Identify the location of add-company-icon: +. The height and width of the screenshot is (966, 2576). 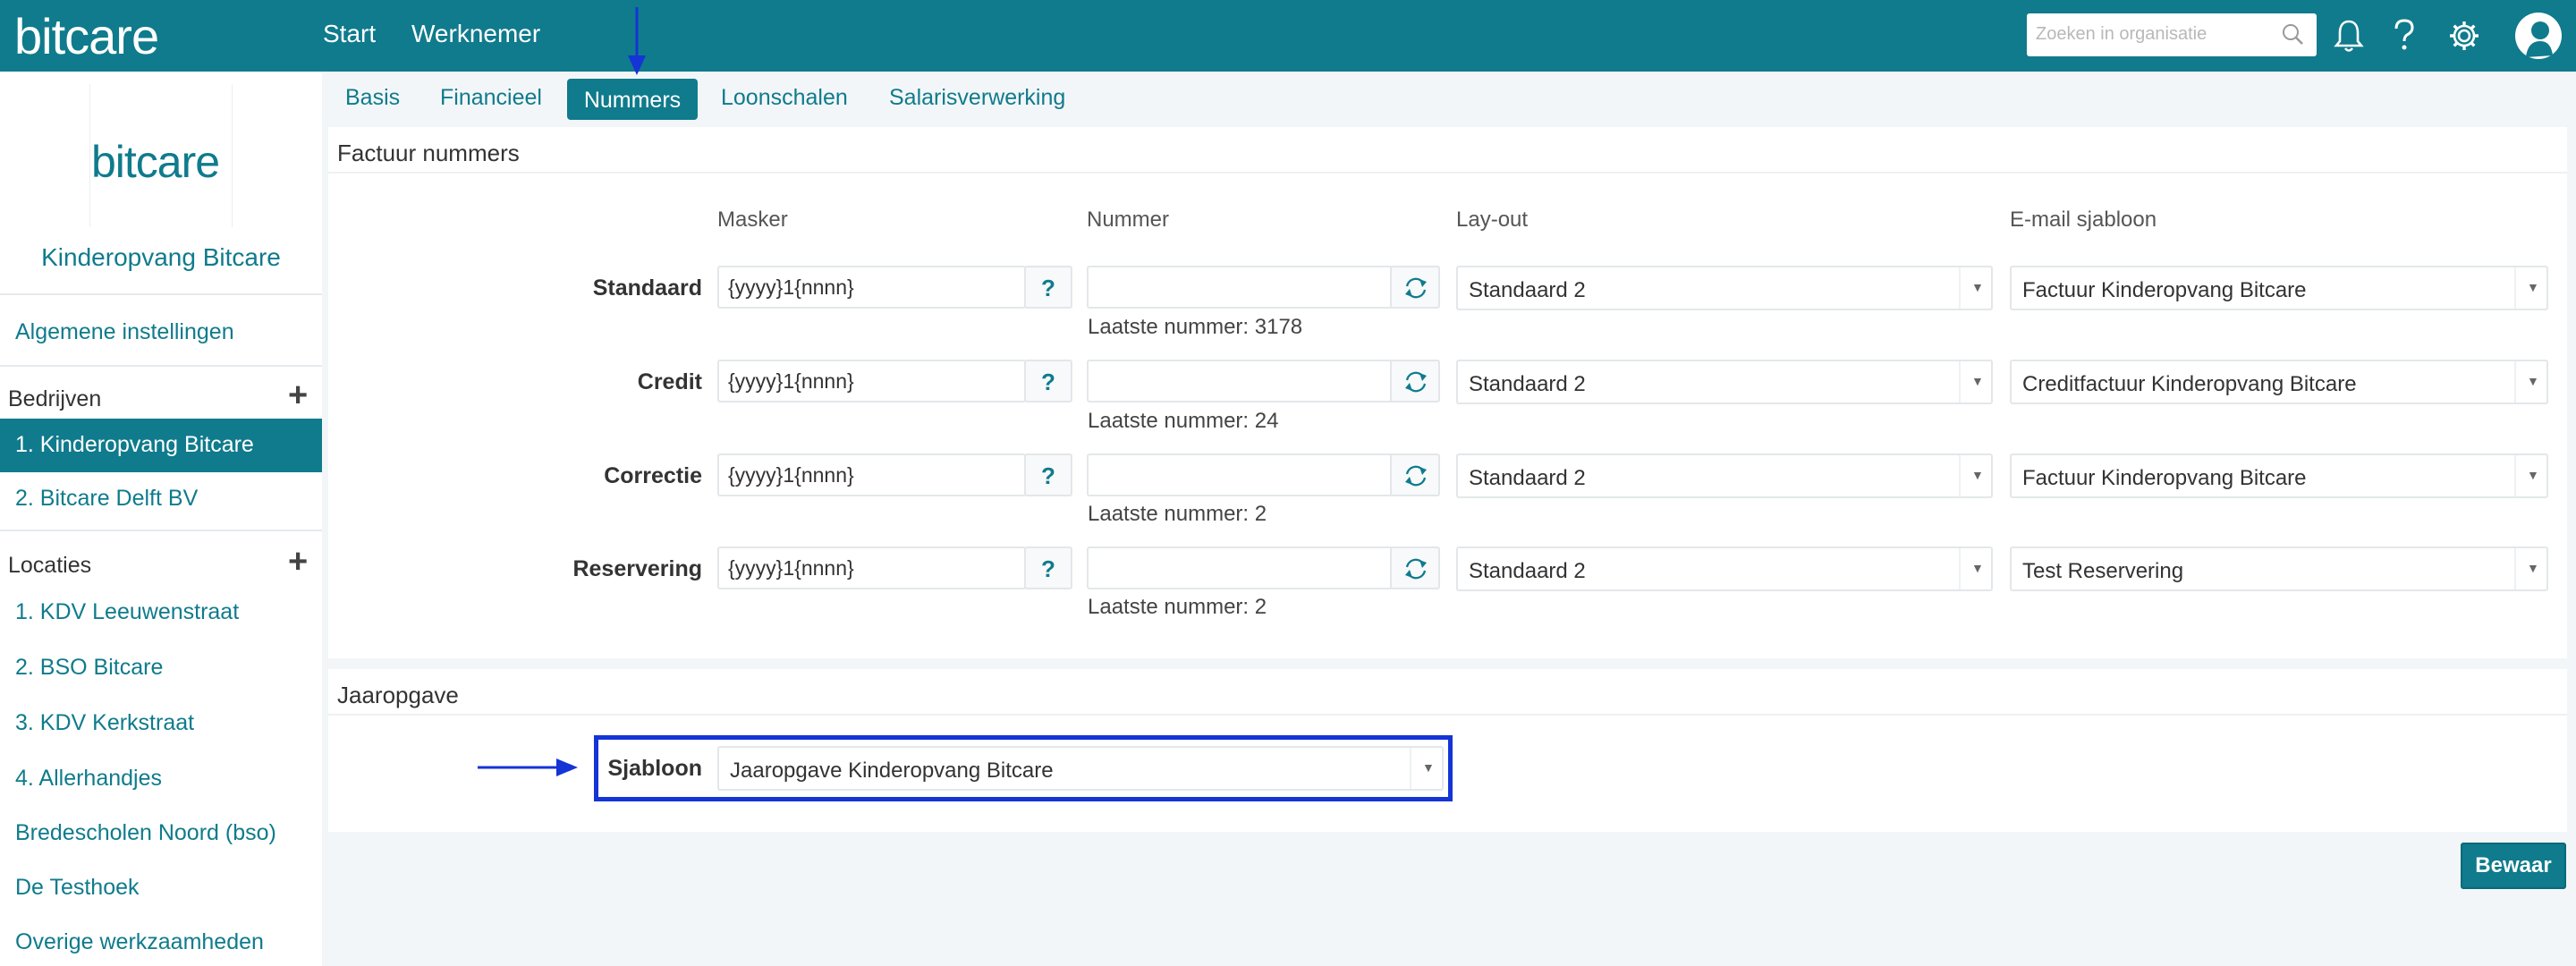
(298, 395).